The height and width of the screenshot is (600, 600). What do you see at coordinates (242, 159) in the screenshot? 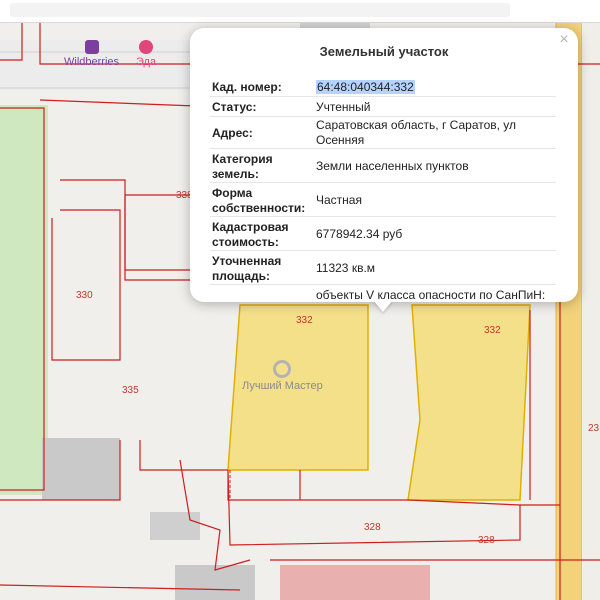
I see `row-key-line: Категория` at bounding box center [242, 159].